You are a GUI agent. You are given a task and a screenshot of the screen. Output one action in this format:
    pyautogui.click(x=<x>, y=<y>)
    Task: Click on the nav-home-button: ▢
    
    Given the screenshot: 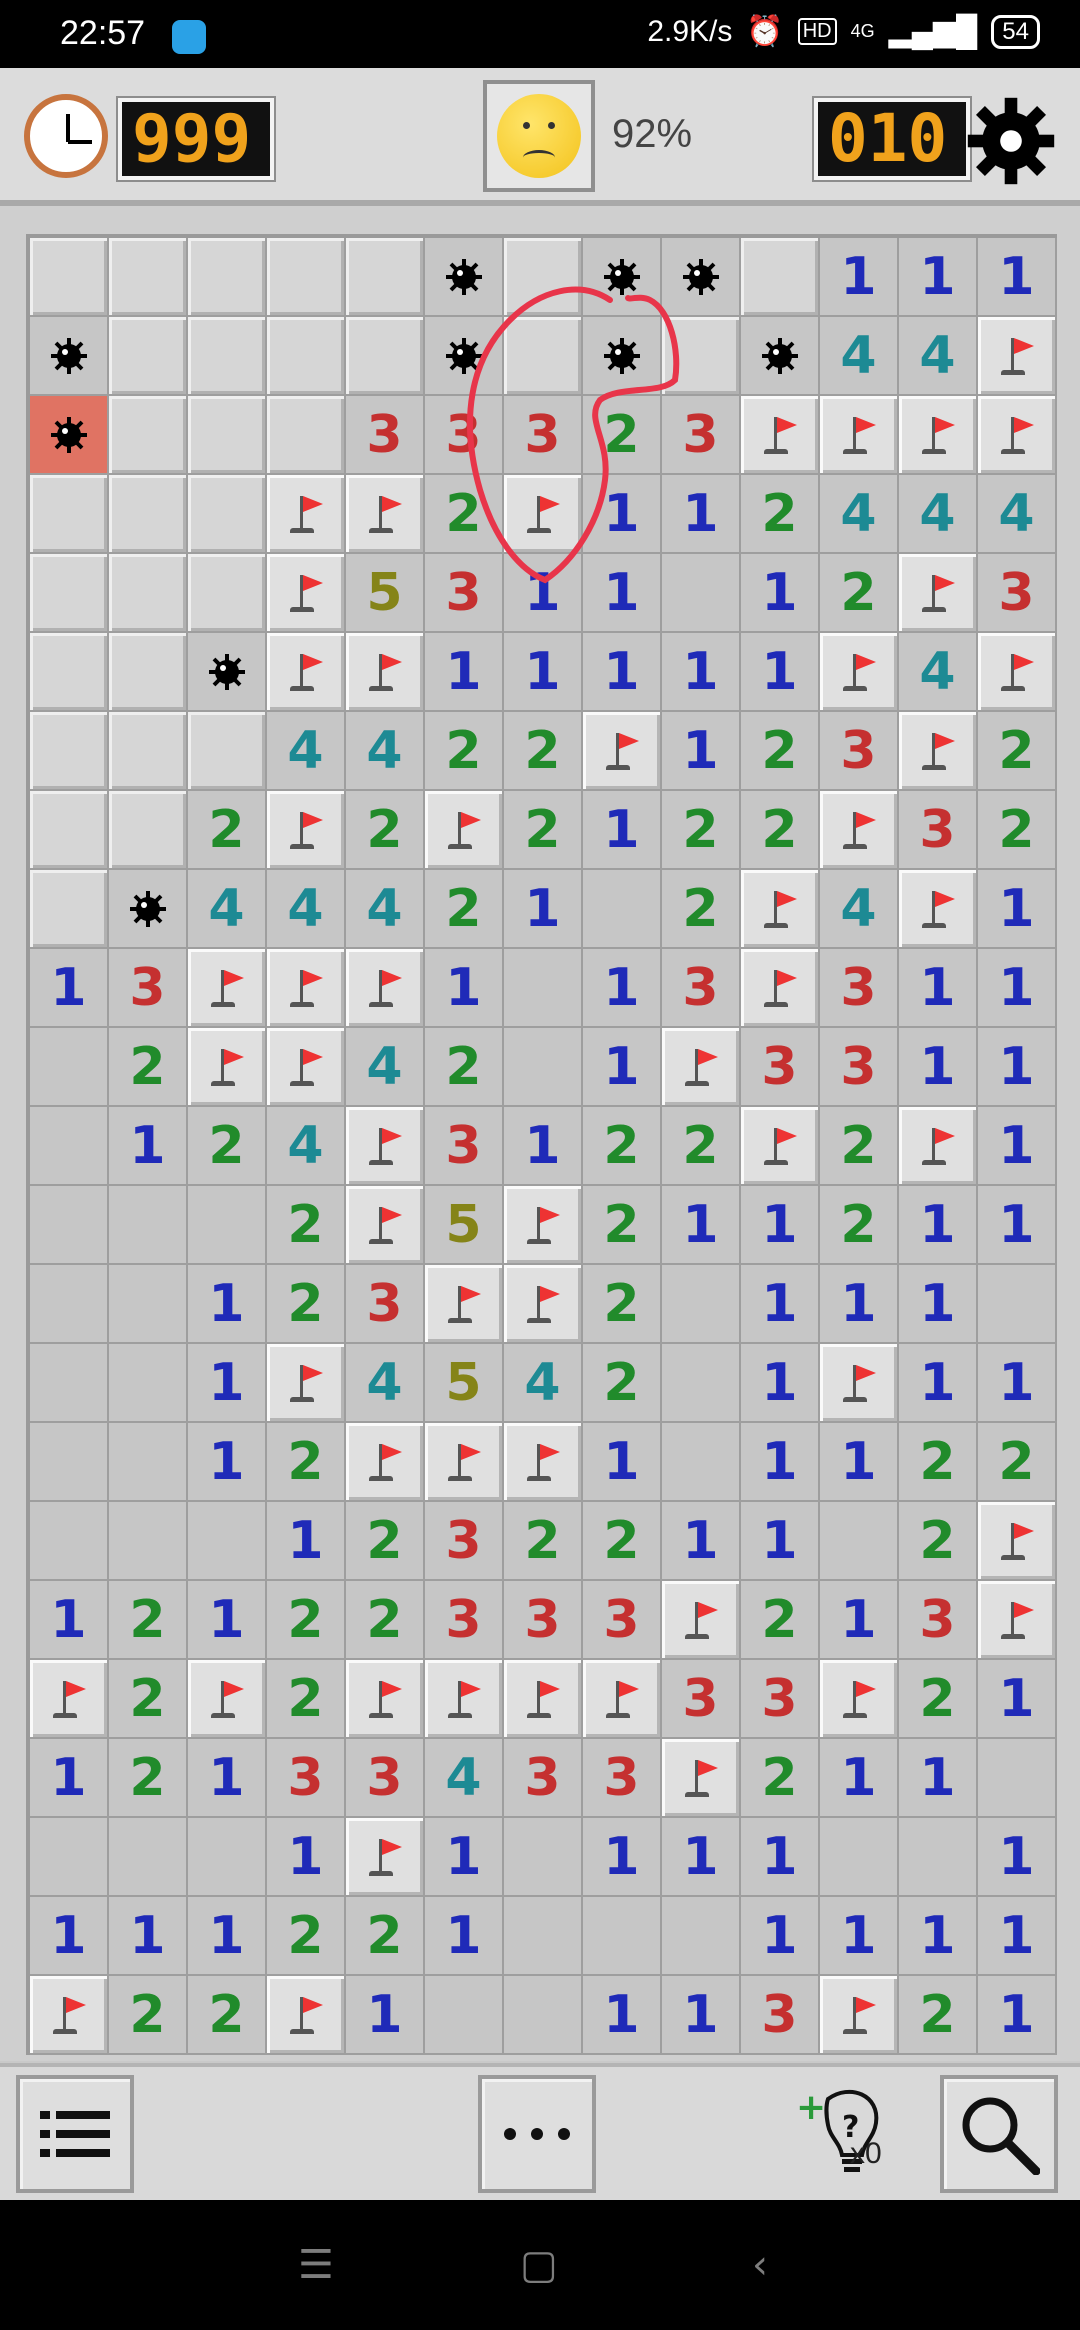 What is the action you would take?
    pyautogui.click(x=539, y=2265)
    